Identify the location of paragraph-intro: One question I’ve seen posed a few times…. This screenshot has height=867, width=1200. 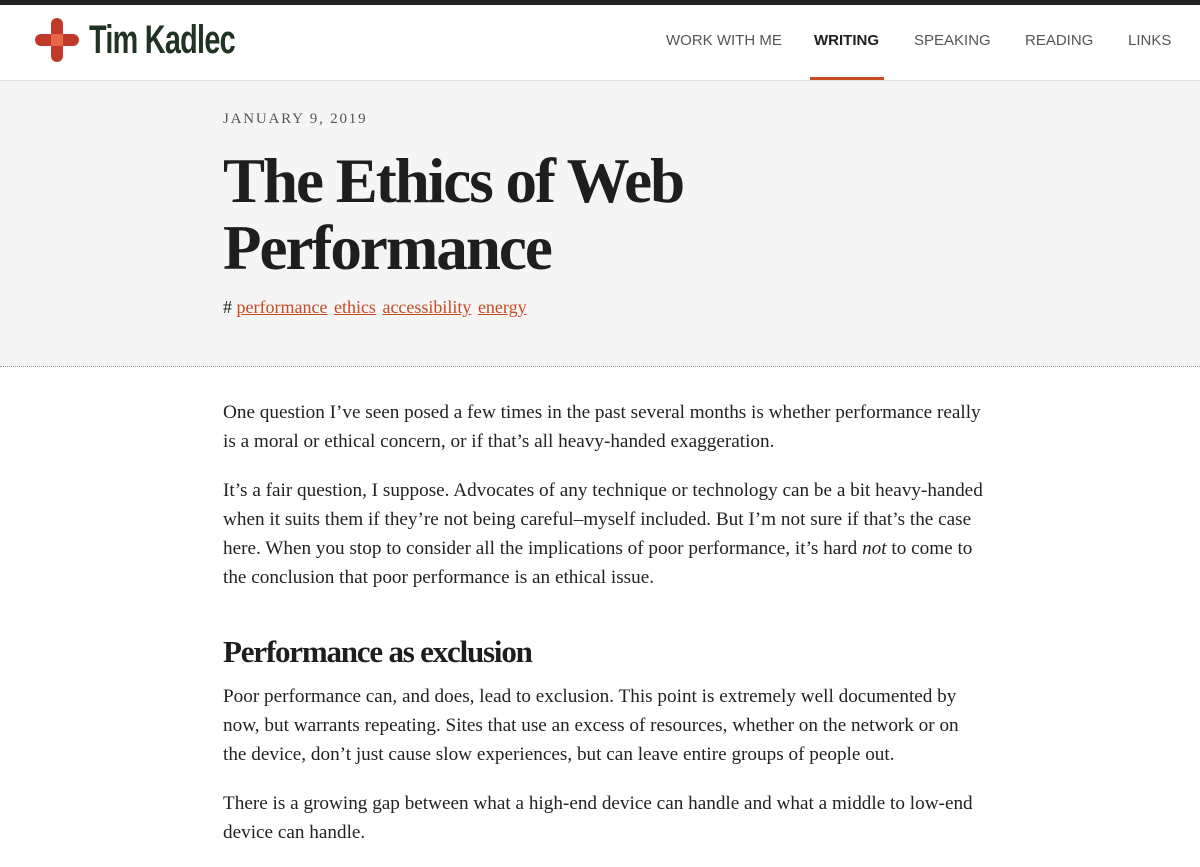
(602, 427).